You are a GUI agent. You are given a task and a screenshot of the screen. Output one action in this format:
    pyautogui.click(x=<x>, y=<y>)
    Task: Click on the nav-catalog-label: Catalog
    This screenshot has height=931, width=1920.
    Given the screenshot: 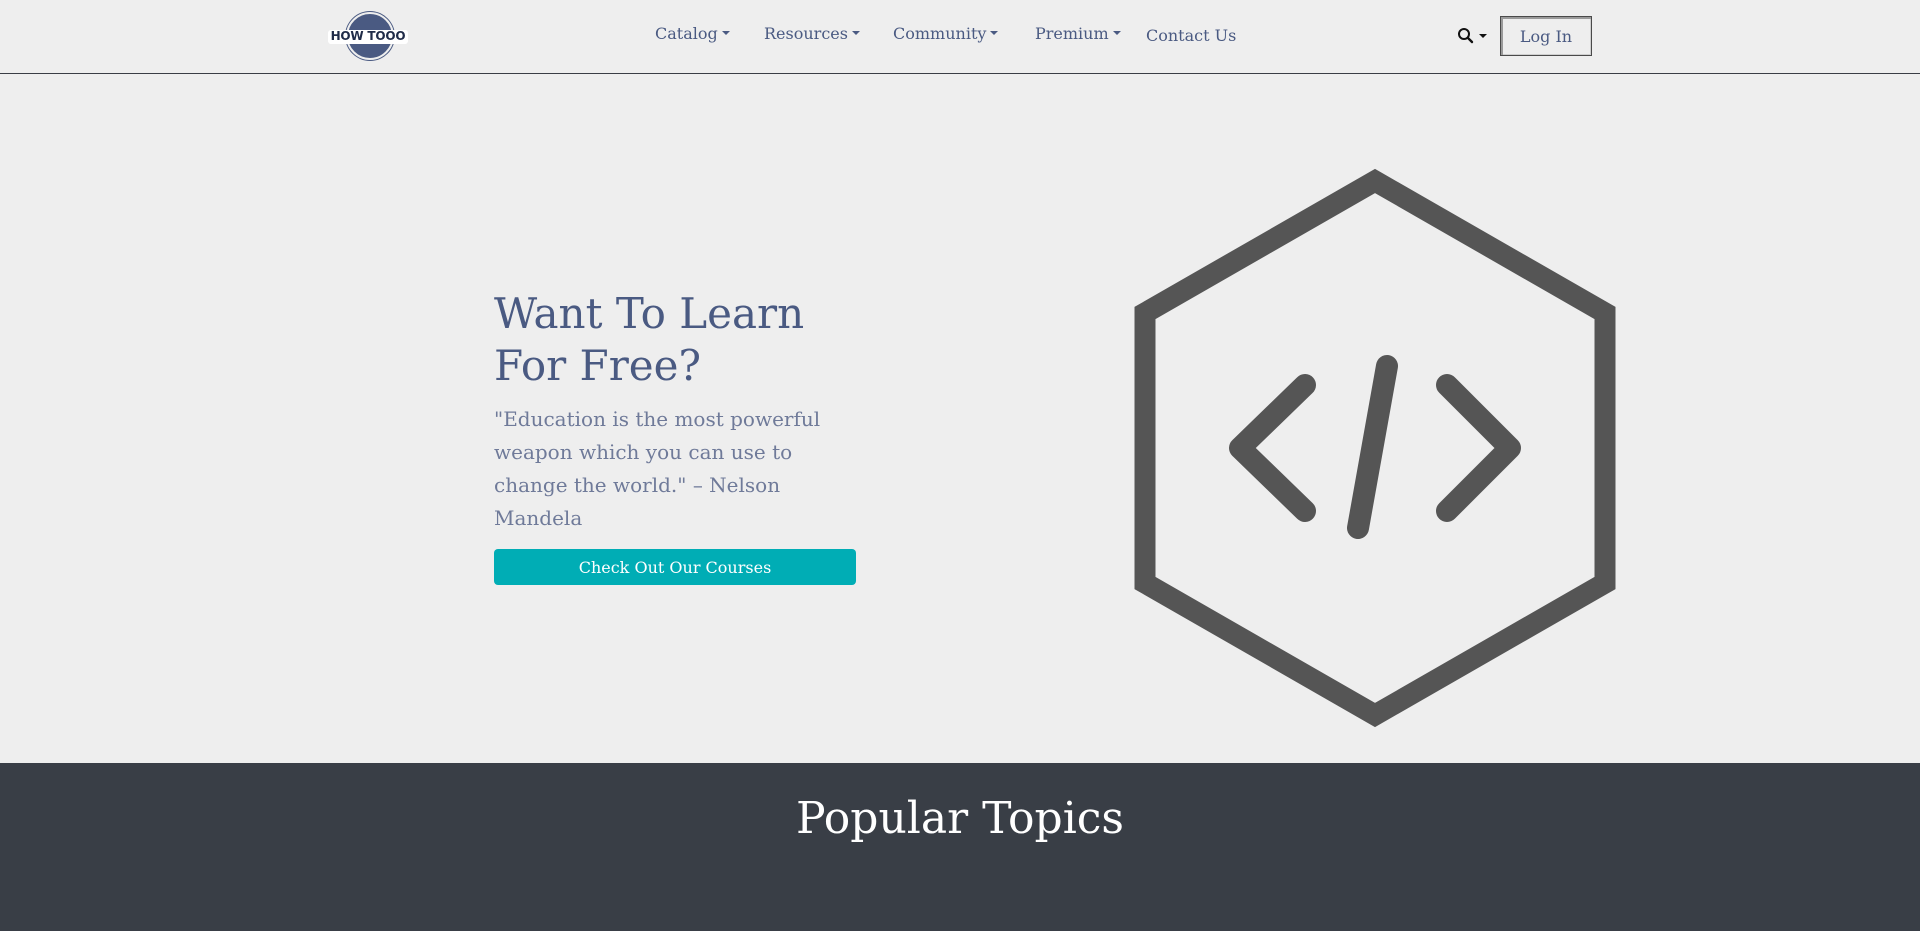 What is the action you would take?
    pyautogui.click(x=686, y=33)
    